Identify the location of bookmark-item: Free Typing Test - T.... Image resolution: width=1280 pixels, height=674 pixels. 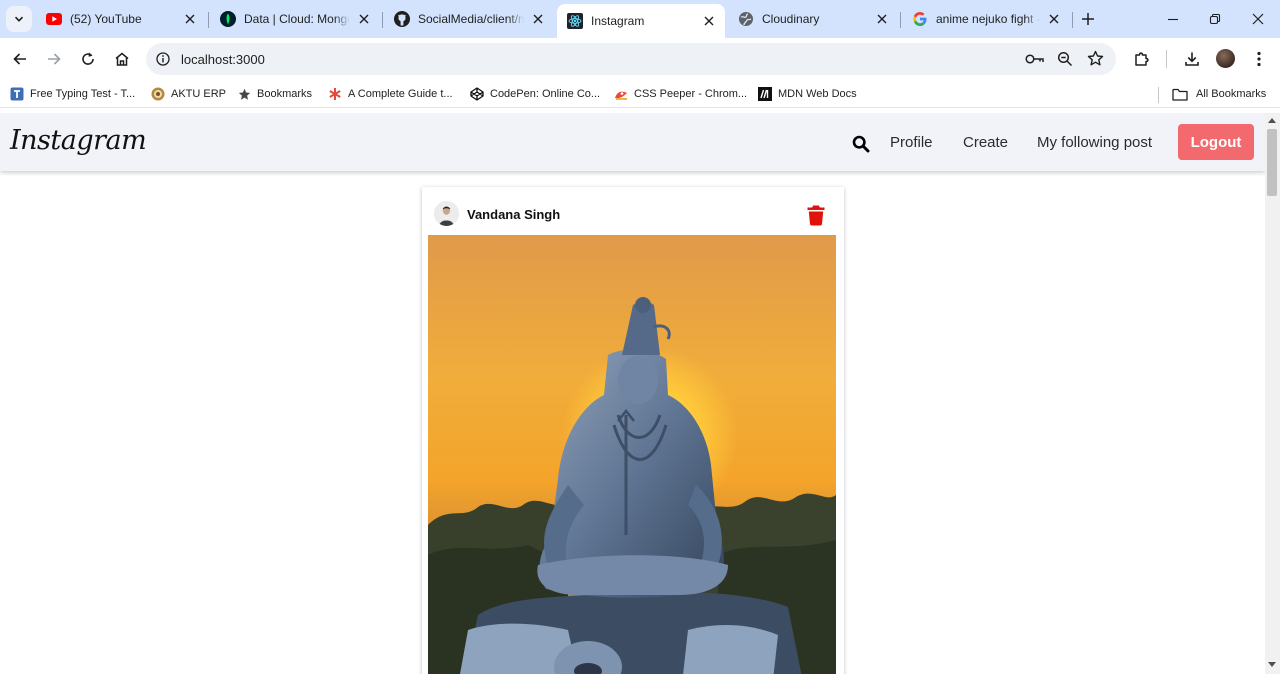
(72, 94).